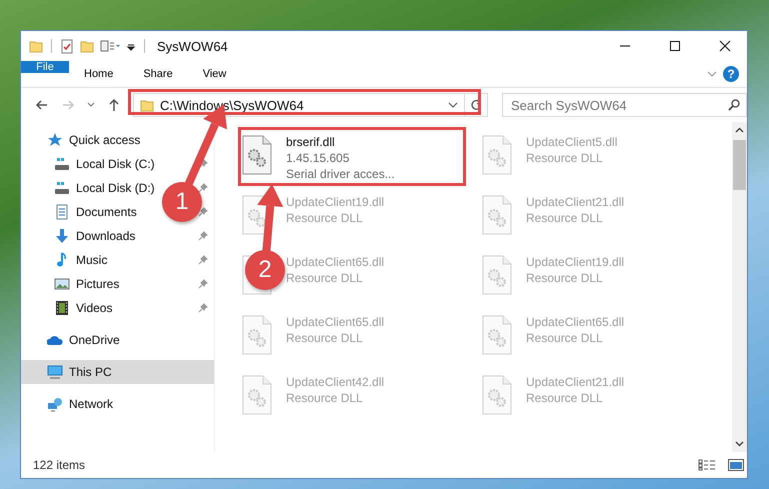 The height and width of the screenshot is (489, 769). Describe the element at coordinates (98, 74) in the screenshot. I see `ribbon-tab: Home` at that location.